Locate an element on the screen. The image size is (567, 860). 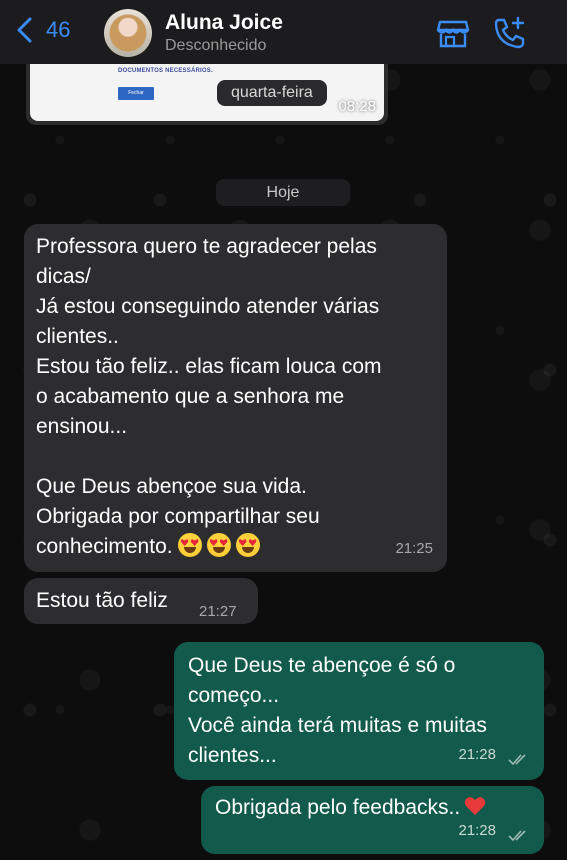
message-time: 21:25 is located at coordinates (414, 548).